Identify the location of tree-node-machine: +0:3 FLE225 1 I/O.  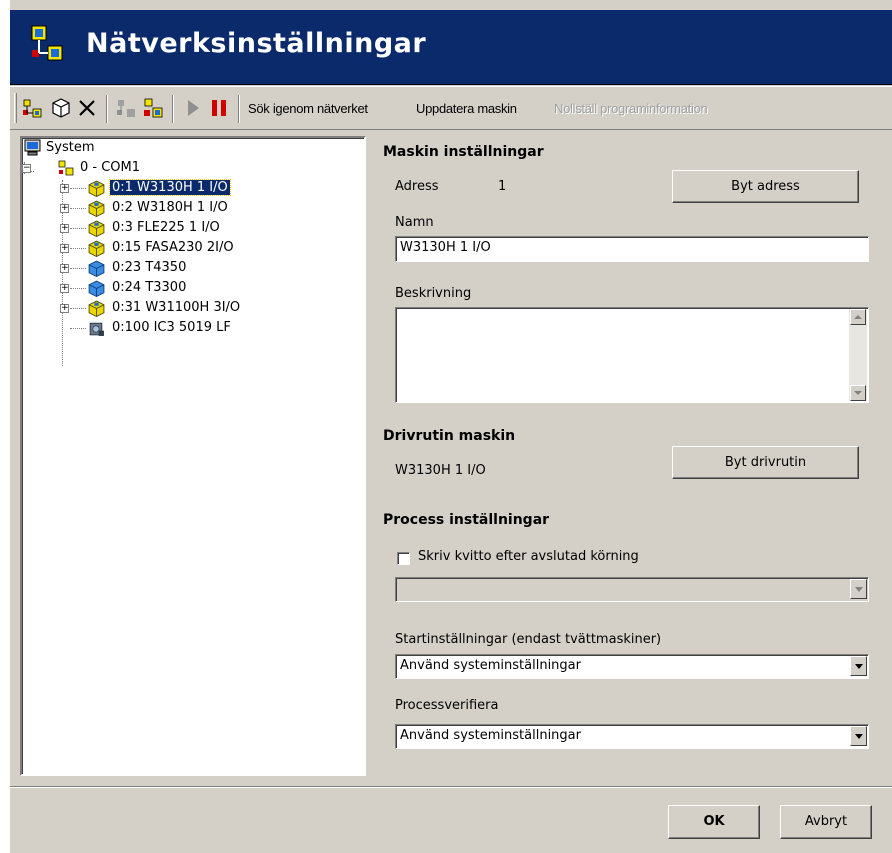
(122, 228).